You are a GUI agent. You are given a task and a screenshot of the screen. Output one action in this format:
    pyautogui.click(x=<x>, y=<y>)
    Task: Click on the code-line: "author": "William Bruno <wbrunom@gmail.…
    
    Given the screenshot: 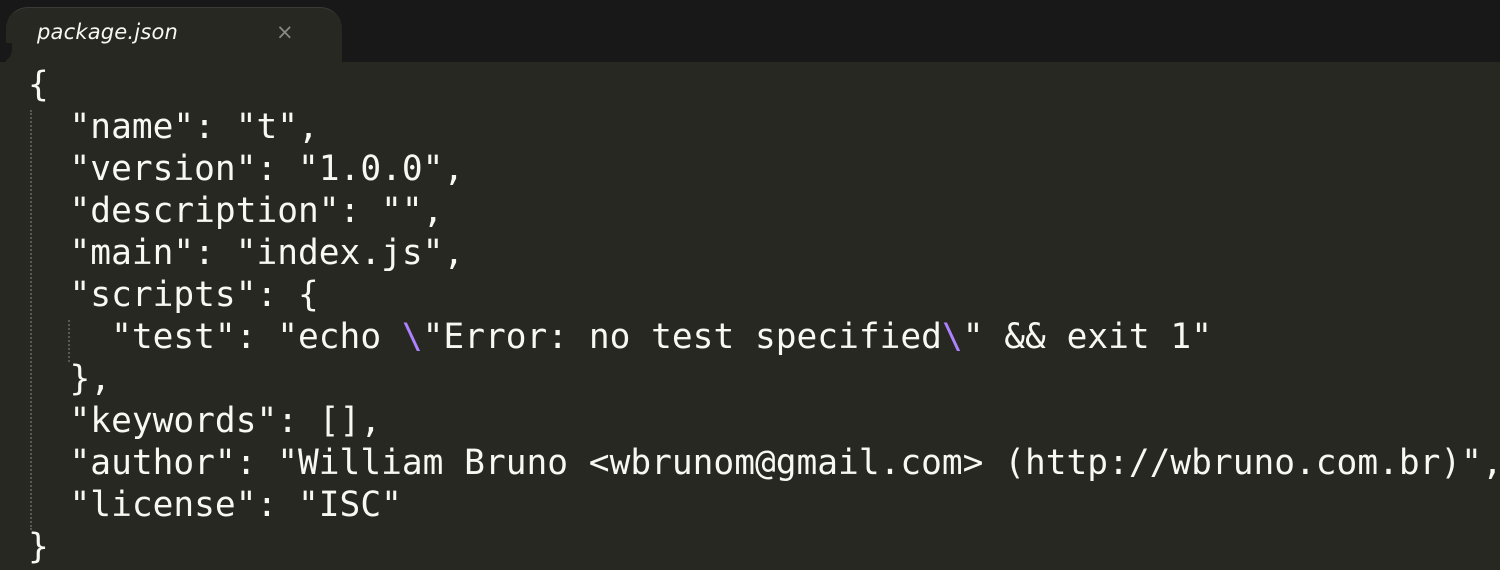 What is the action you would take?
    pyautogui.click(x=764, y=463)
    